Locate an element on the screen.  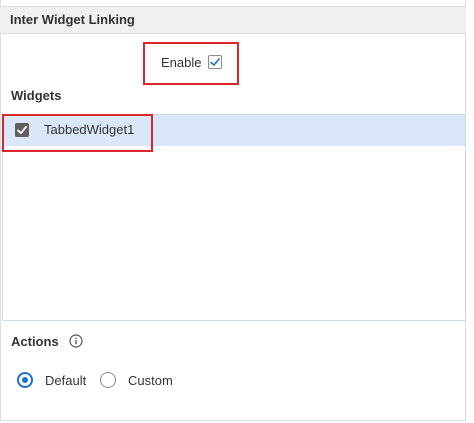
default-radio is located at coordinates (25, 380).